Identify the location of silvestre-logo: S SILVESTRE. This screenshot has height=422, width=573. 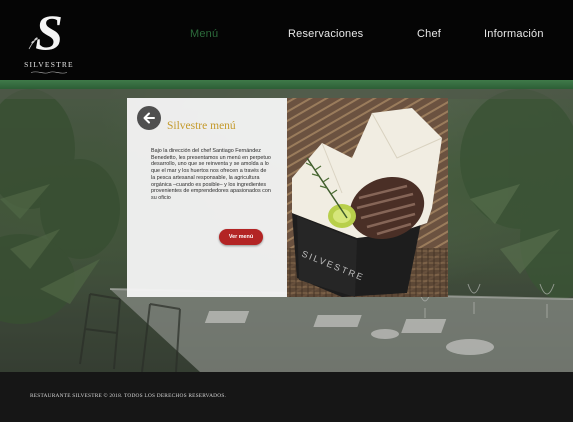
(49, 42).